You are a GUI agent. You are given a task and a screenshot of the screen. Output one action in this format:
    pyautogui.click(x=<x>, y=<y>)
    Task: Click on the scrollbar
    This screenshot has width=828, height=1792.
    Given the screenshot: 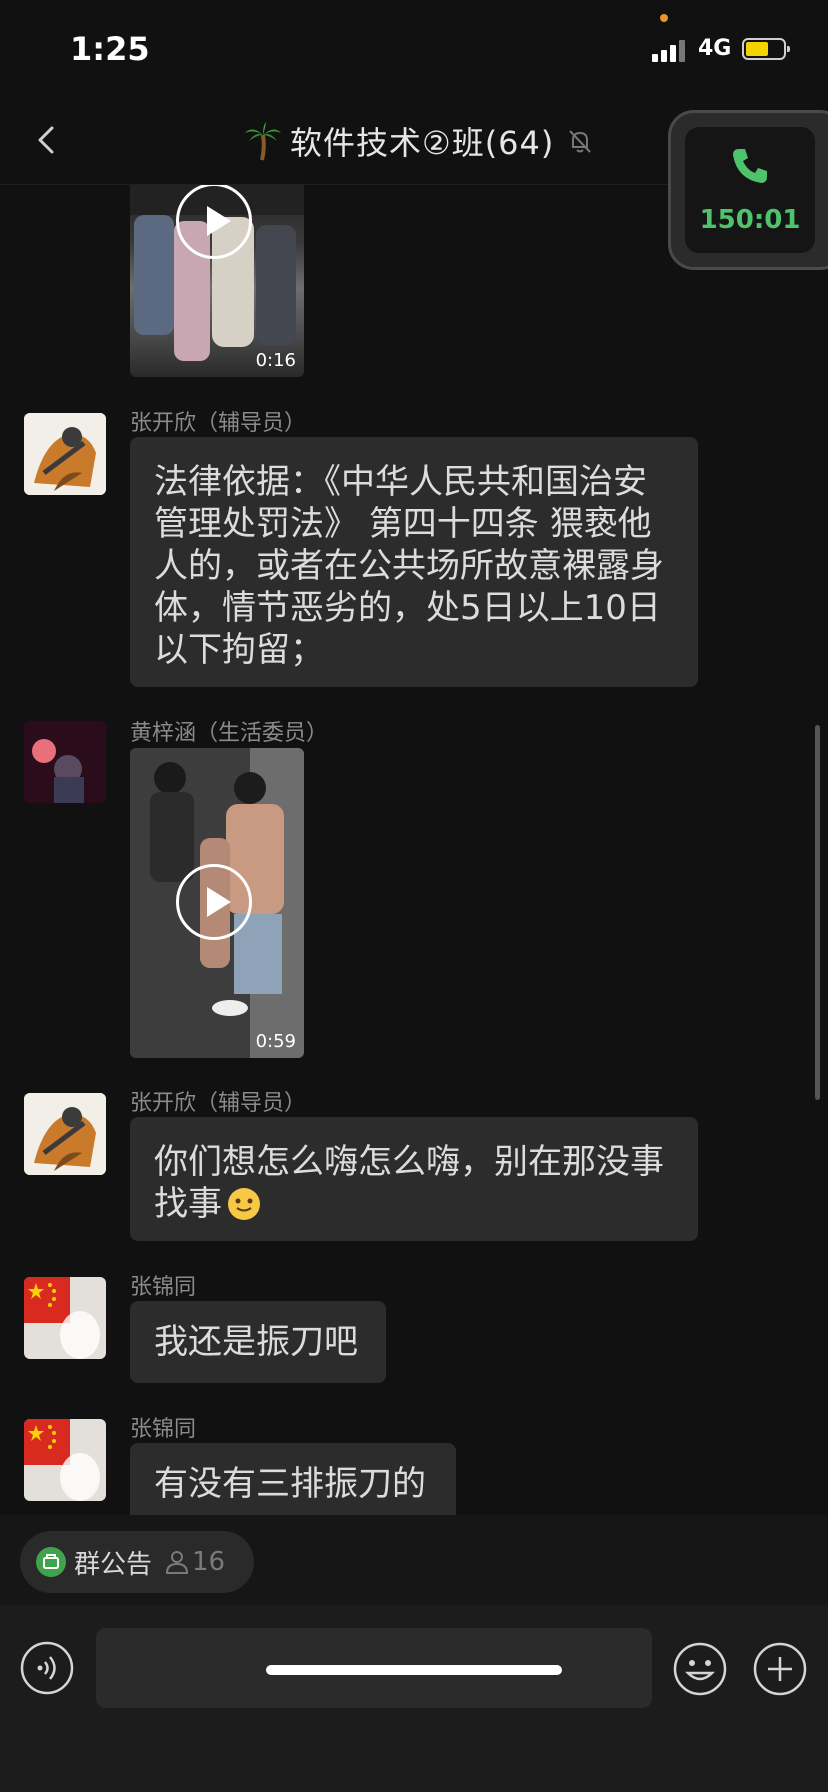 What is the action you would take?
    pyautogui.click(x=817, y=912)
    